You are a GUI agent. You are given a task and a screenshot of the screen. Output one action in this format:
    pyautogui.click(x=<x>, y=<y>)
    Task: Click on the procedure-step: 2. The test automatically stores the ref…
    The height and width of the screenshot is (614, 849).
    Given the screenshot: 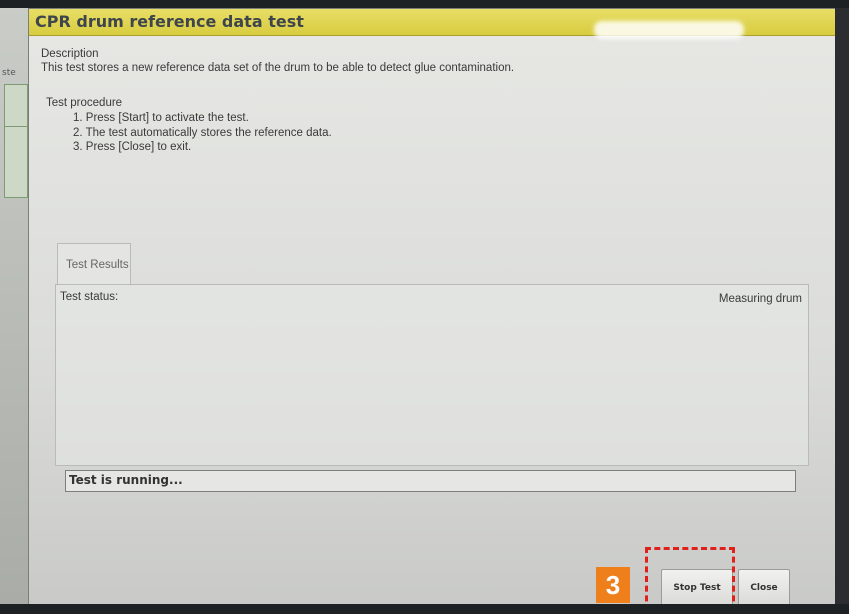 What is the action you would take?
    pyautogui.click(x=202, y=132)
    